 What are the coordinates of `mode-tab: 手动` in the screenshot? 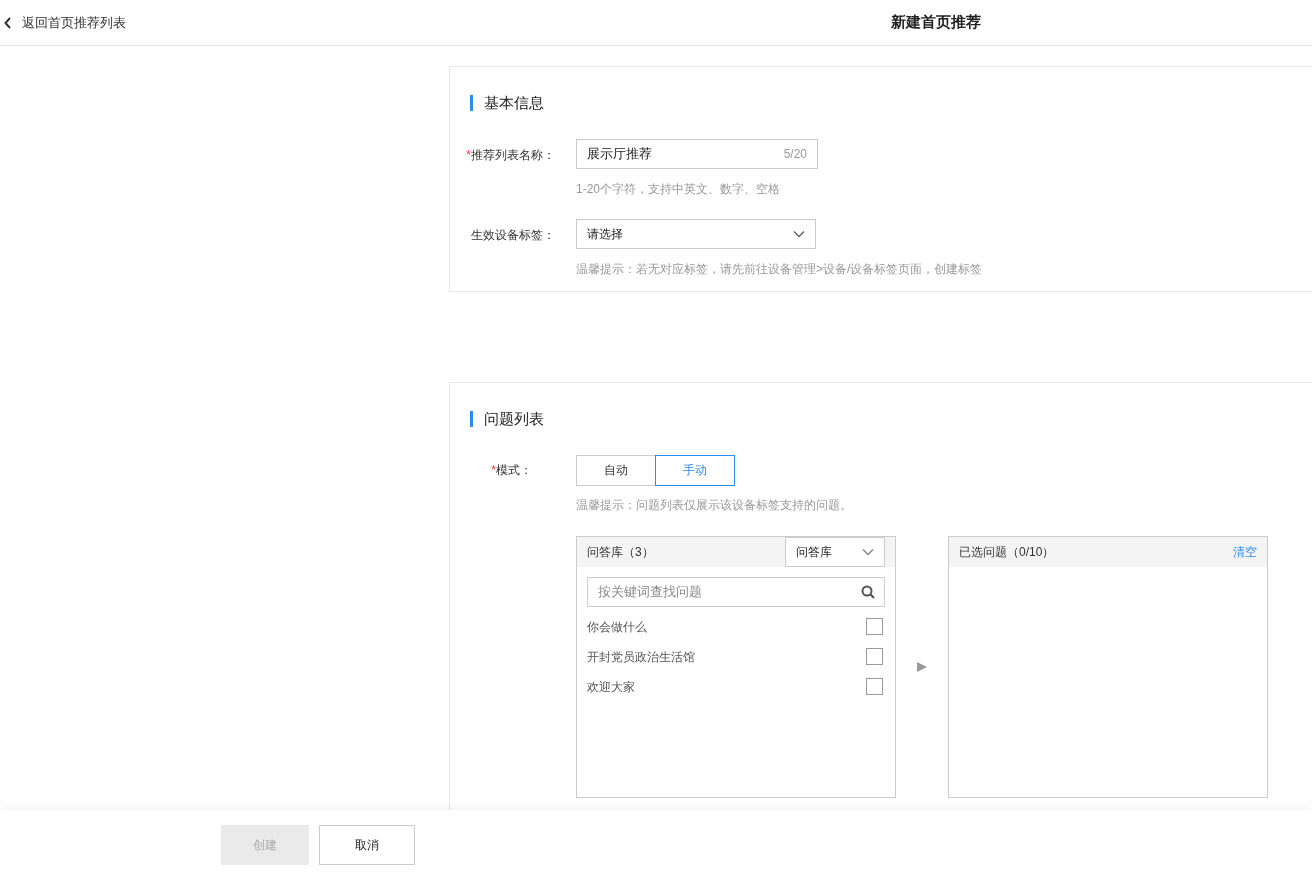 It's located at (695, 470).